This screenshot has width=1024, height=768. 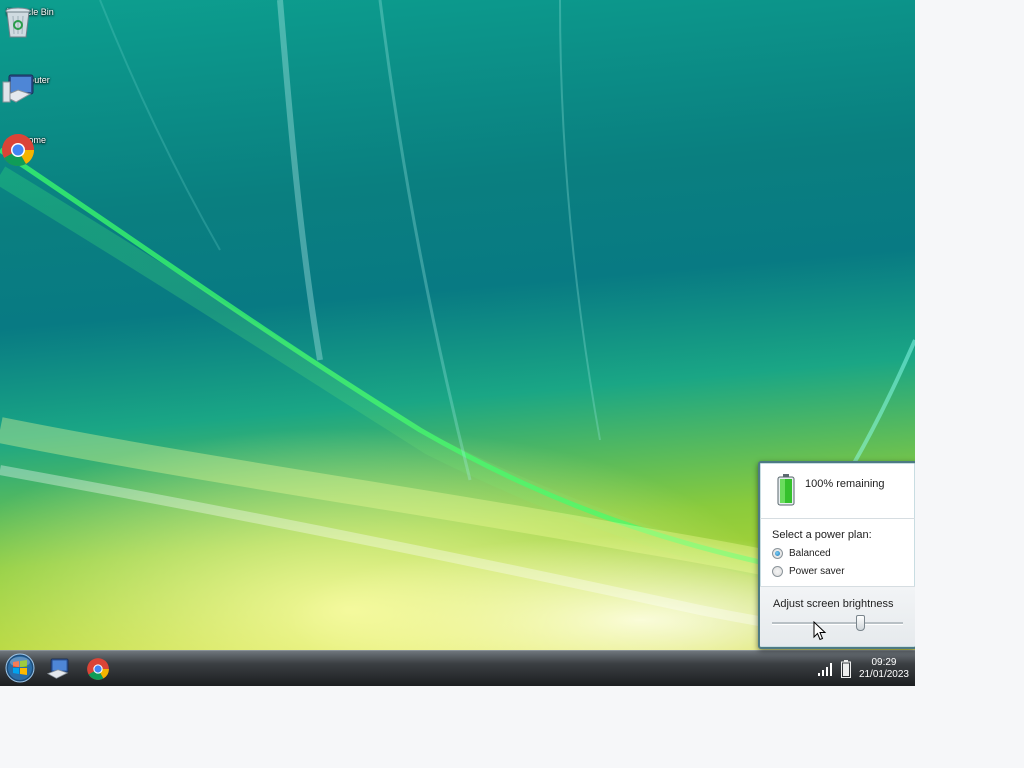 What do you see at coordinates (837, 616) in the screenshot?
I see `brightness-section: Adjust screen brightness` at bounding box center [837, 616].